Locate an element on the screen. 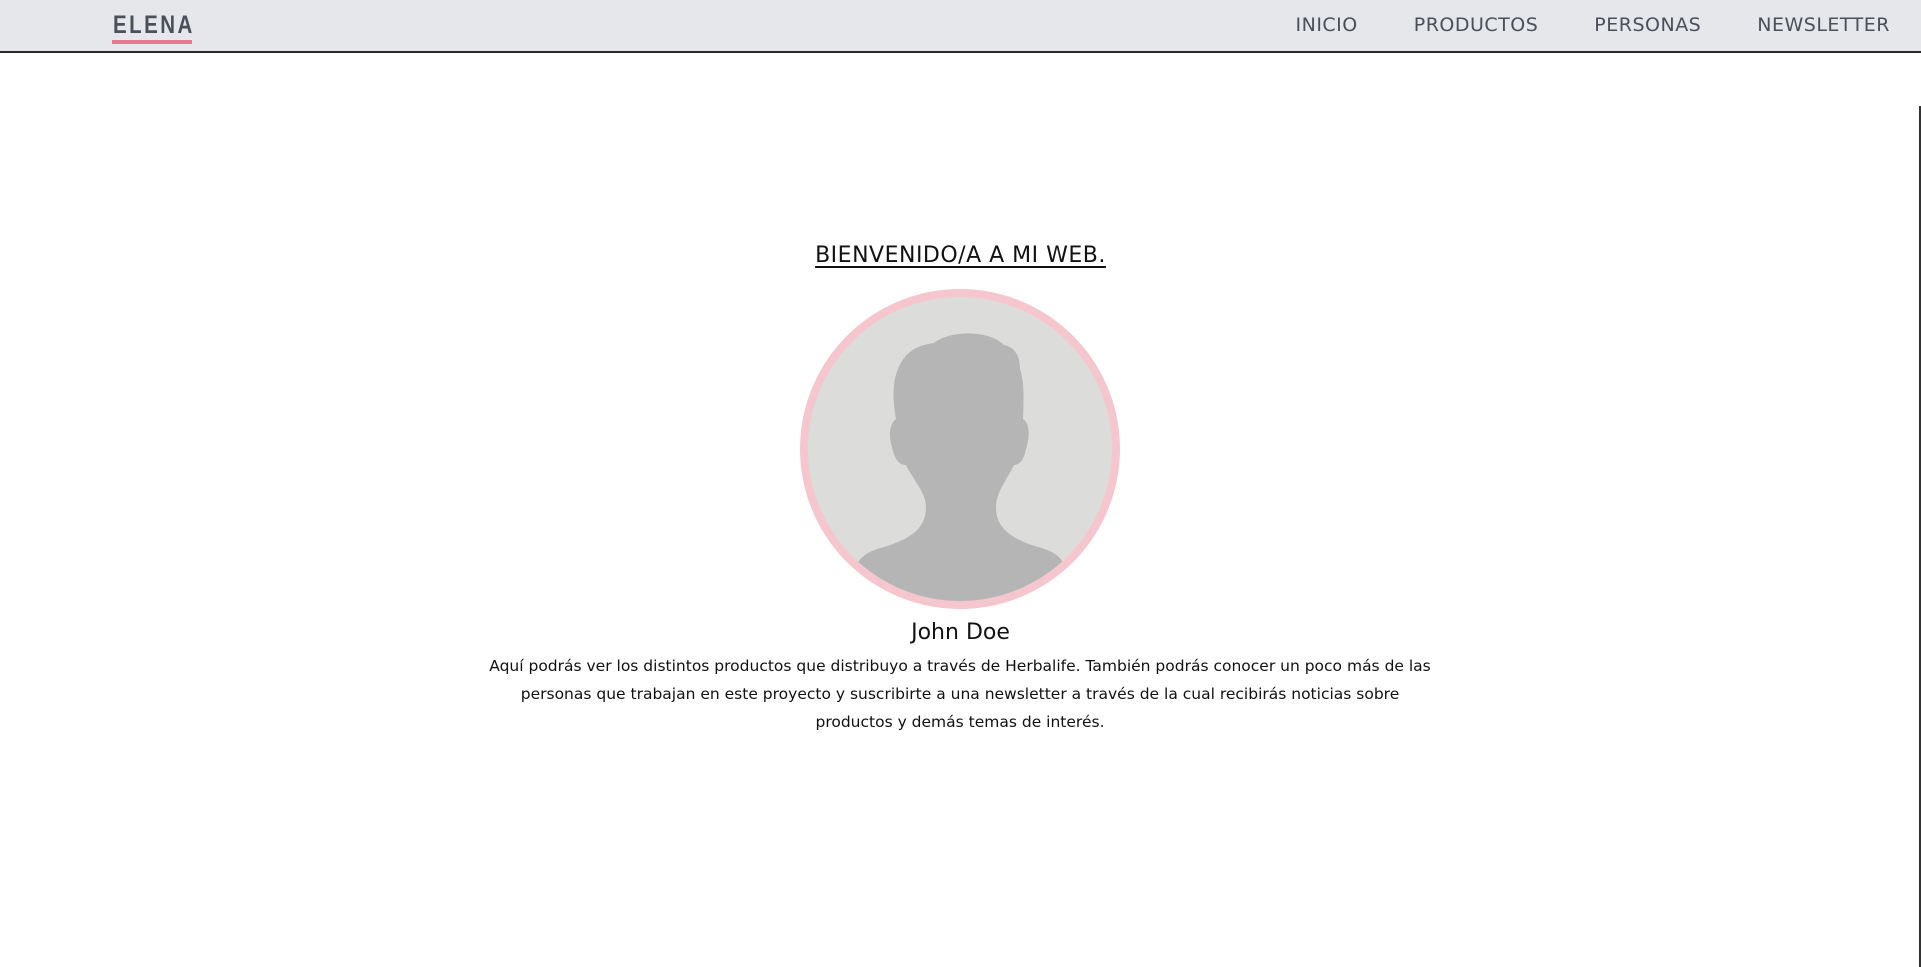  nav-link-newsletter: NEWSLETTER is located at coordinates (1823, 25).